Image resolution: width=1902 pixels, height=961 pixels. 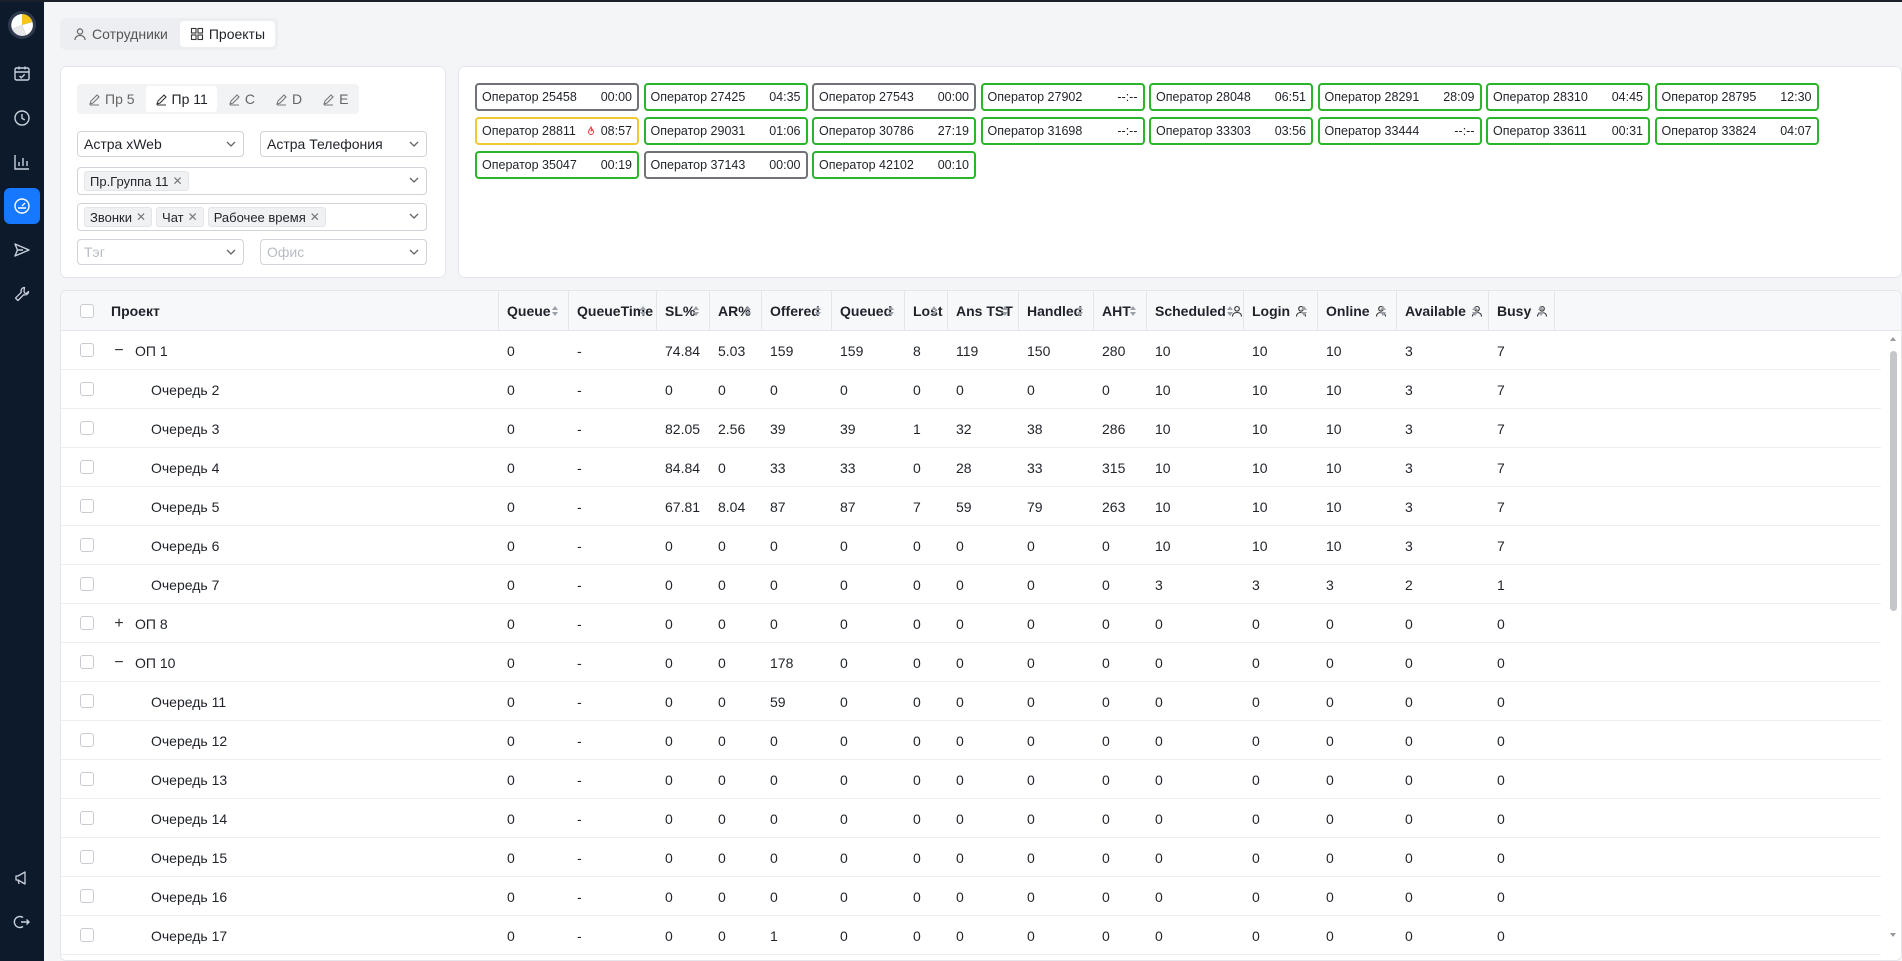 What do you see at coordinates (971, 779) in the screenshot?
I see `table-row: Очередь 13 0 - 0 0 0 0 0 0 0 0 0 0 0 0 0` at bounding box center [971, 779].